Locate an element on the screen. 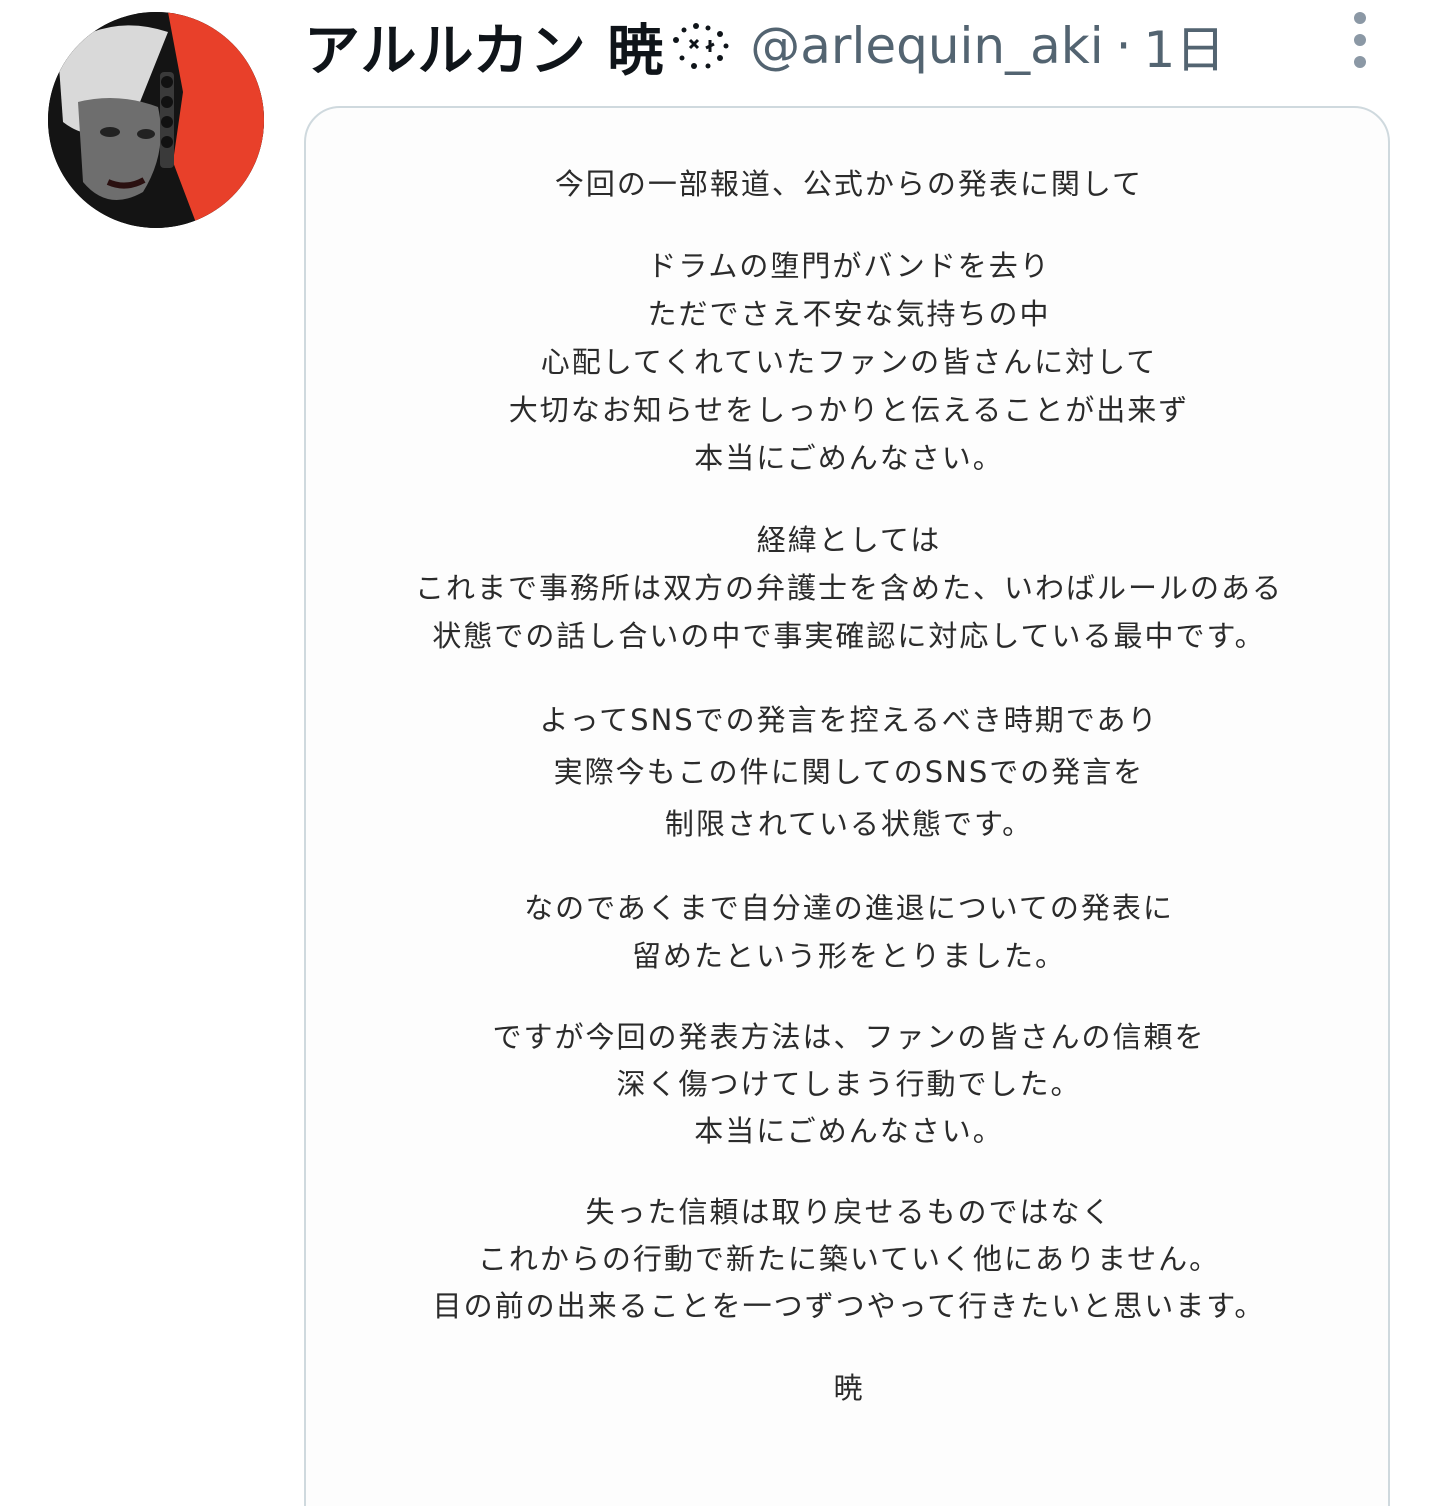 Image resolution: width=1440 pixels, height=1506 pixels. statement-line: 実際今もこの件に関してのSNSでの発言を is located at coordinates (849, 772).